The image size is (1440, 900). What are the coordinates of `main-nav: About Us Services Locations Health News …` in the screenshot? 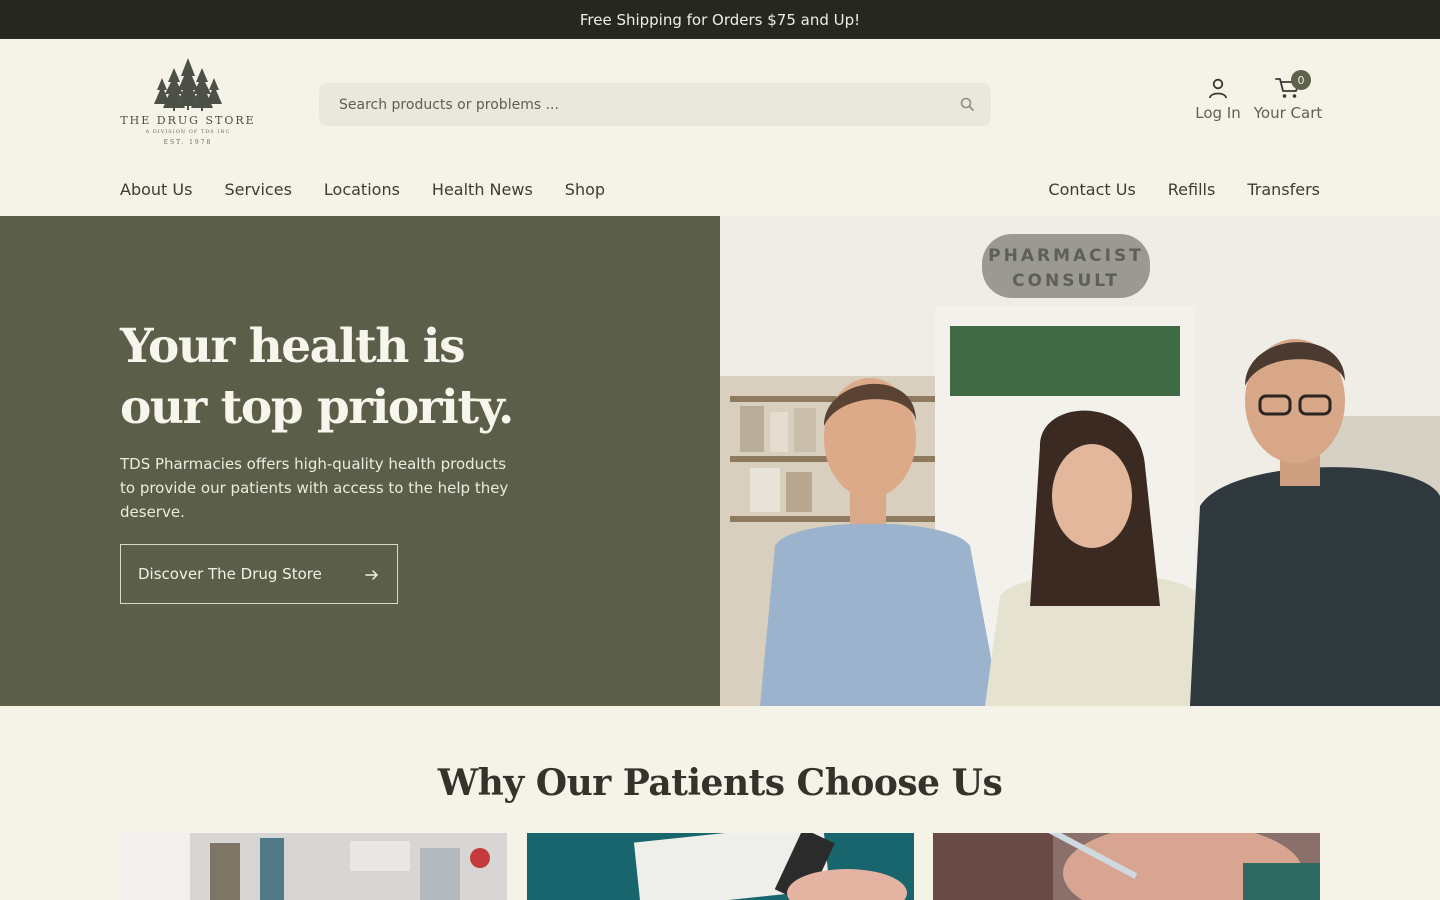 It's located at (362, 193).